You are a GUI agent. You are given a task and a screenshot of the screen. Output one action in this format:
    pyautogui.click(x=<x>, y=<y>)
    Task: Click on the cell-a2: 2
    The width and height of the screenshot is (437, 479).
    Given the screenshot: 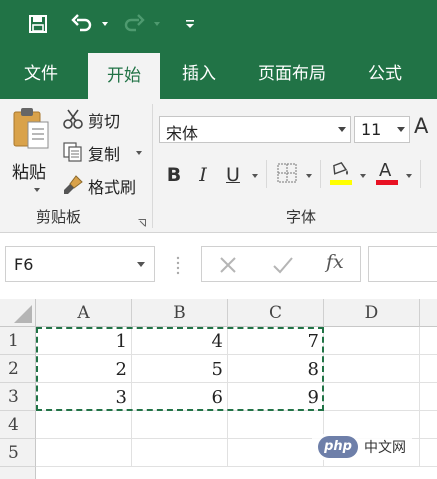 What is the action you would take?
    pyautogui.click(x=84, y=369)
    